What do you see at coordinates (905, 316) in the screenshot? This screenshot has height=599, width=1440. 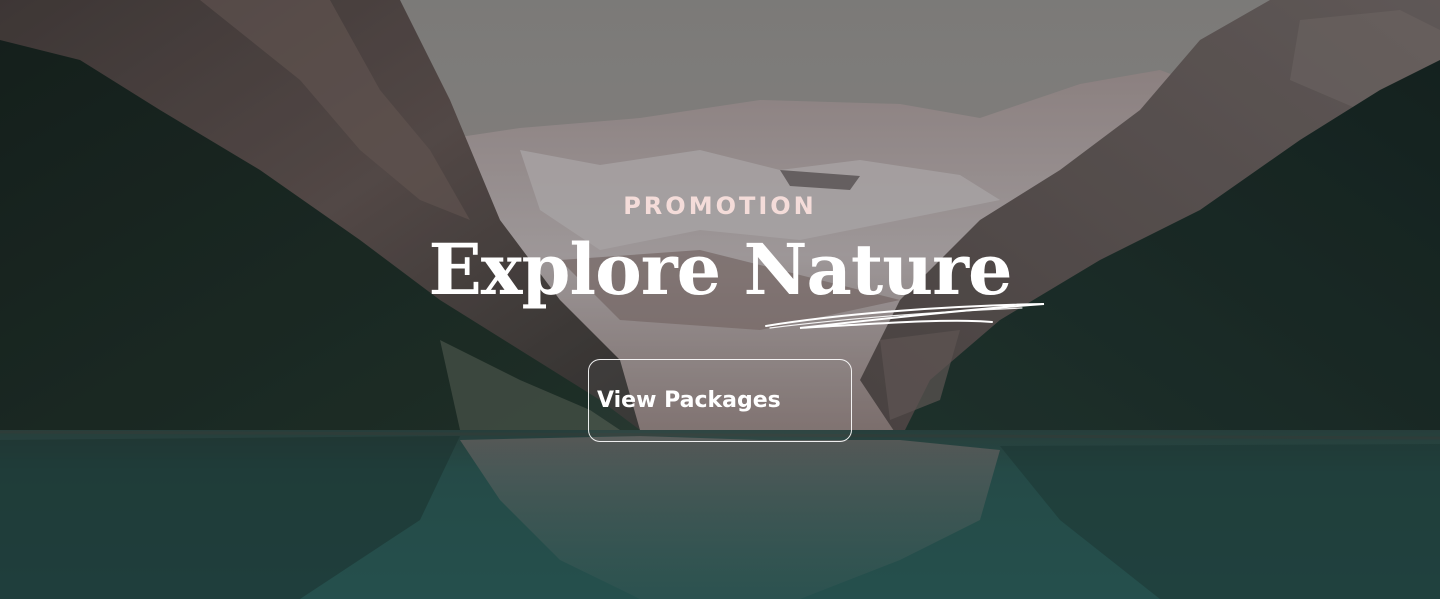 I see `underline-swash-icon` at bounding box center [905, 316].